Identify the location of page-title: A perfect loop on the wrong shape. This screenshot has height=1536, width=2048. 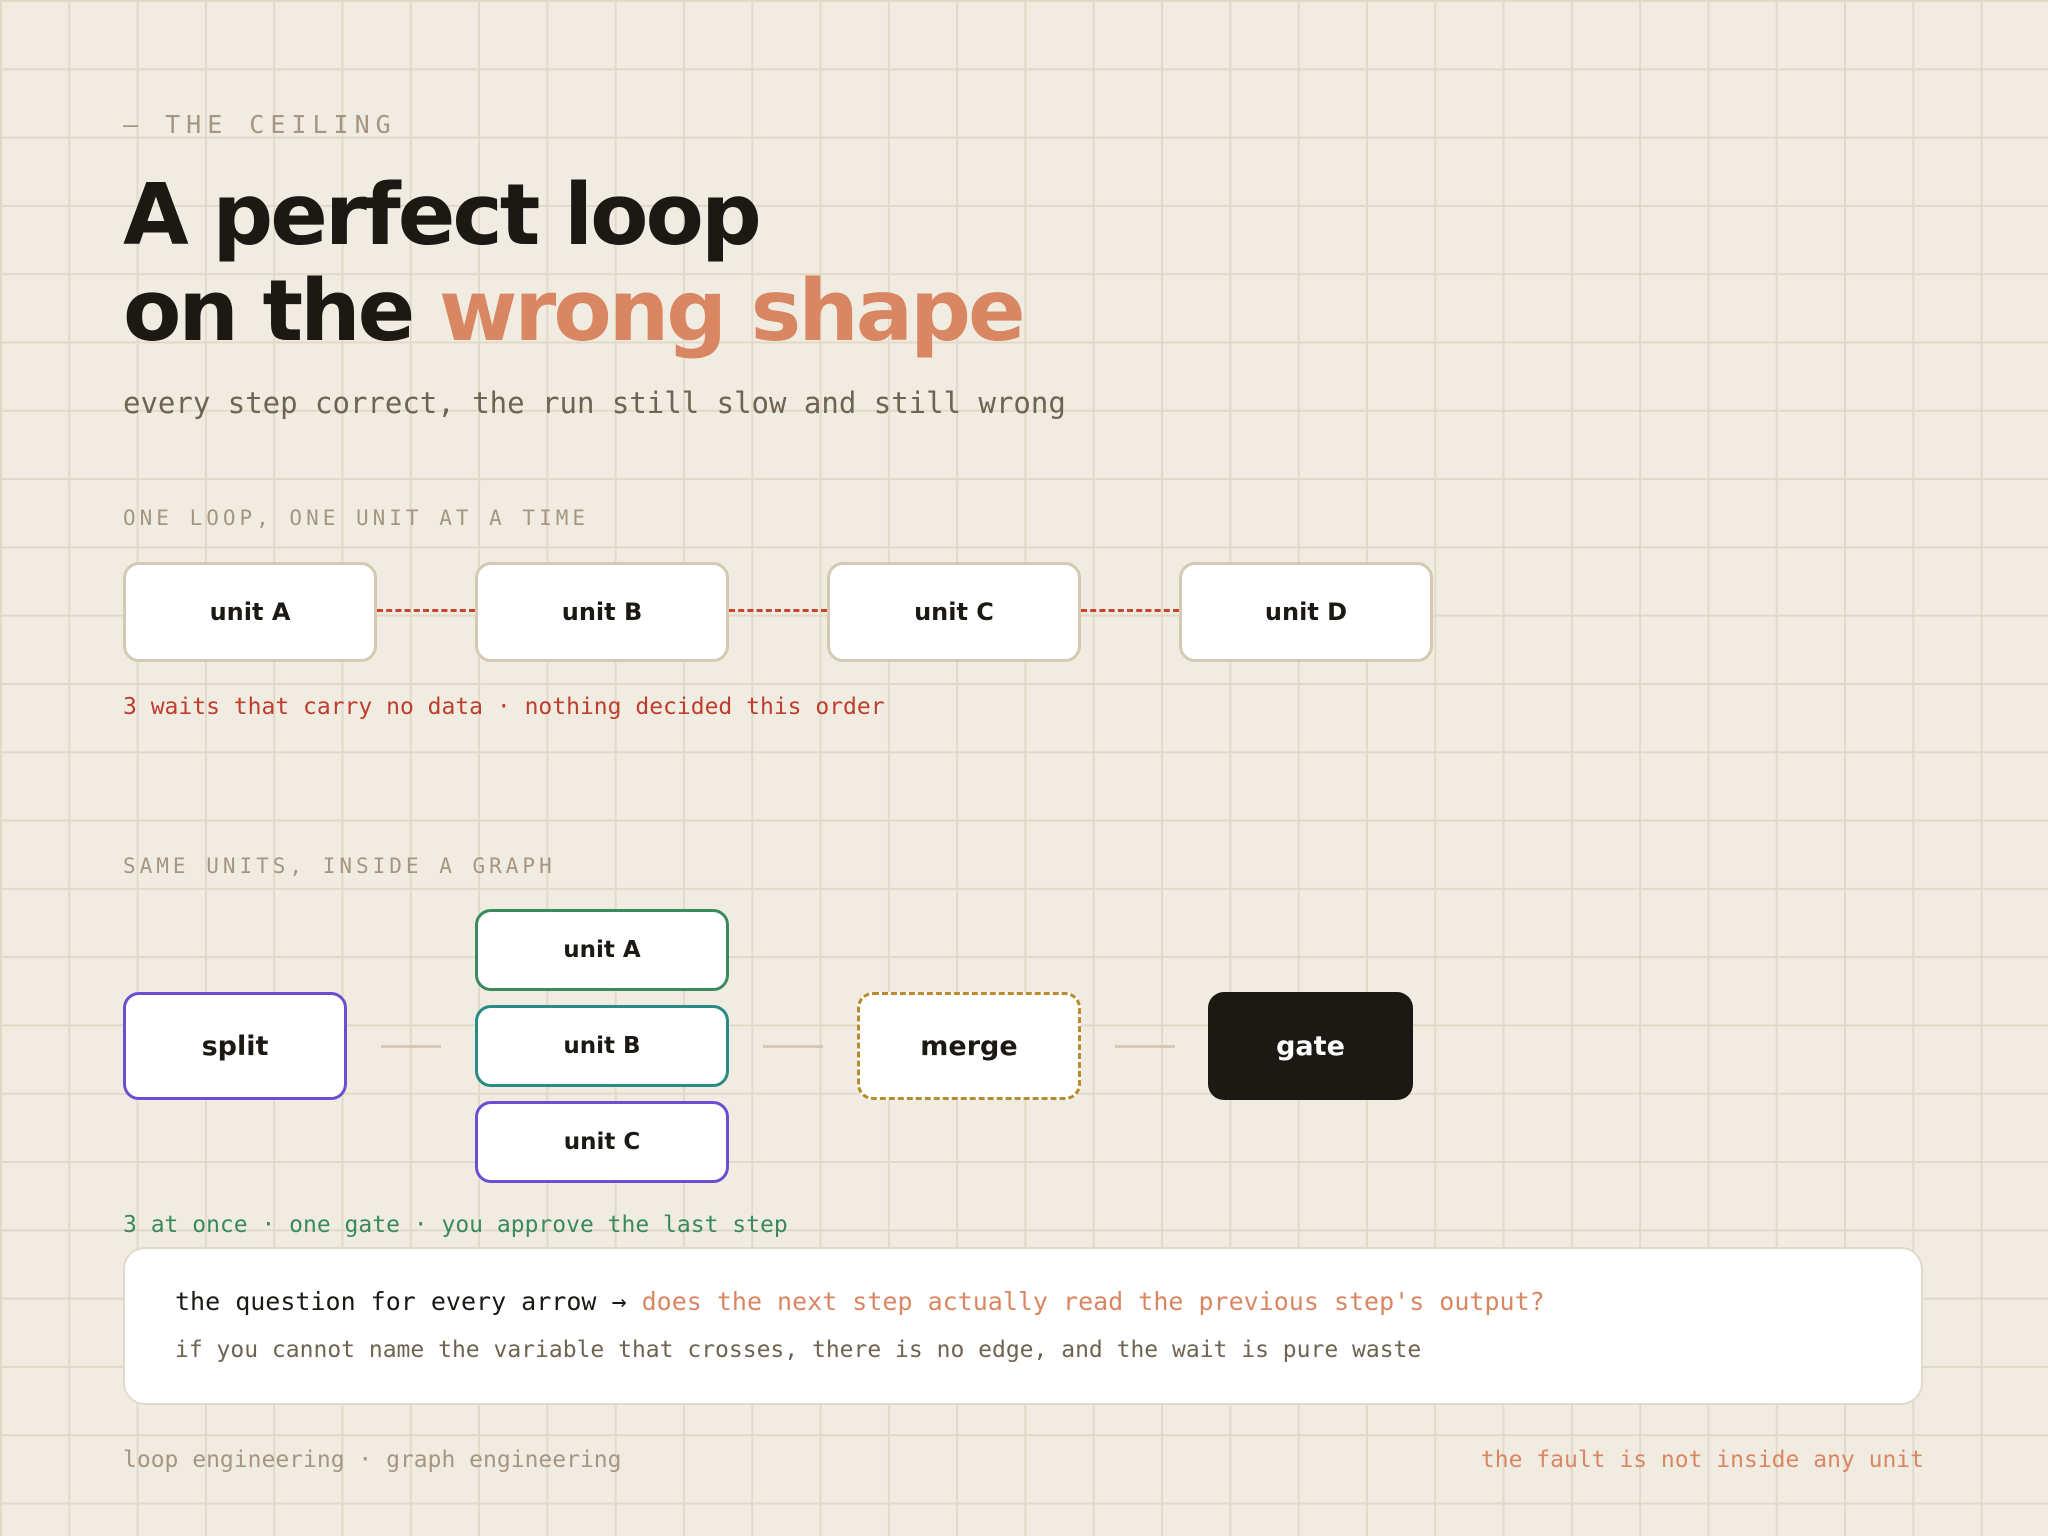
(574, 263).